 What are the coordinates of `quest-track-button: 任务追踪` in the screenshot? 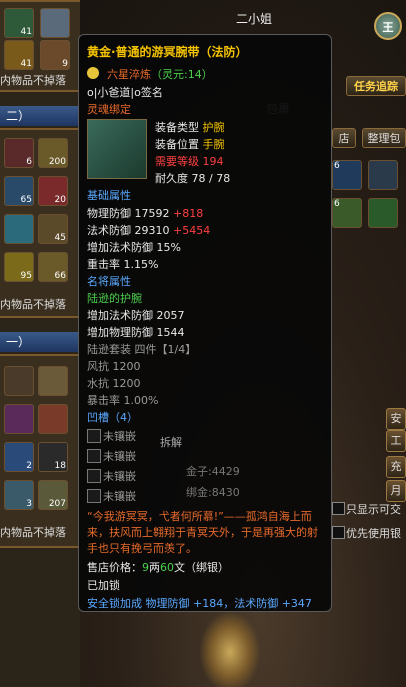 It's located at (376, 86).